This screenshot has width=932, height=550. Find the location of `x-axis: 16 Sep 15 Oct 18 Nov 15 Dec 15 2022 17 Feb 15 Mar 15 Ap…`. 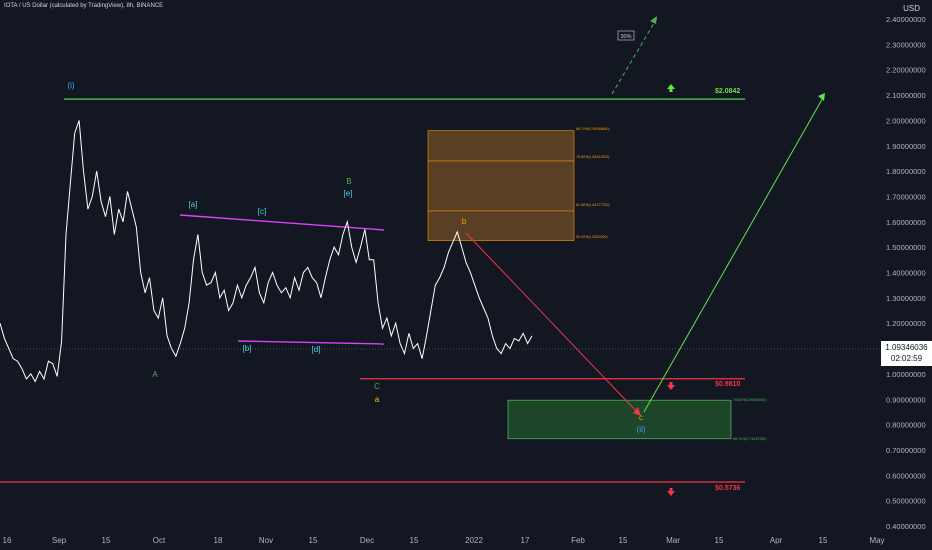

x-axis: 16 Sep 15 Oct 18 Nov 15 Dec 15 2022 17 Feb 15 Mar 15 Ap… is located at coordinates (444, 540).